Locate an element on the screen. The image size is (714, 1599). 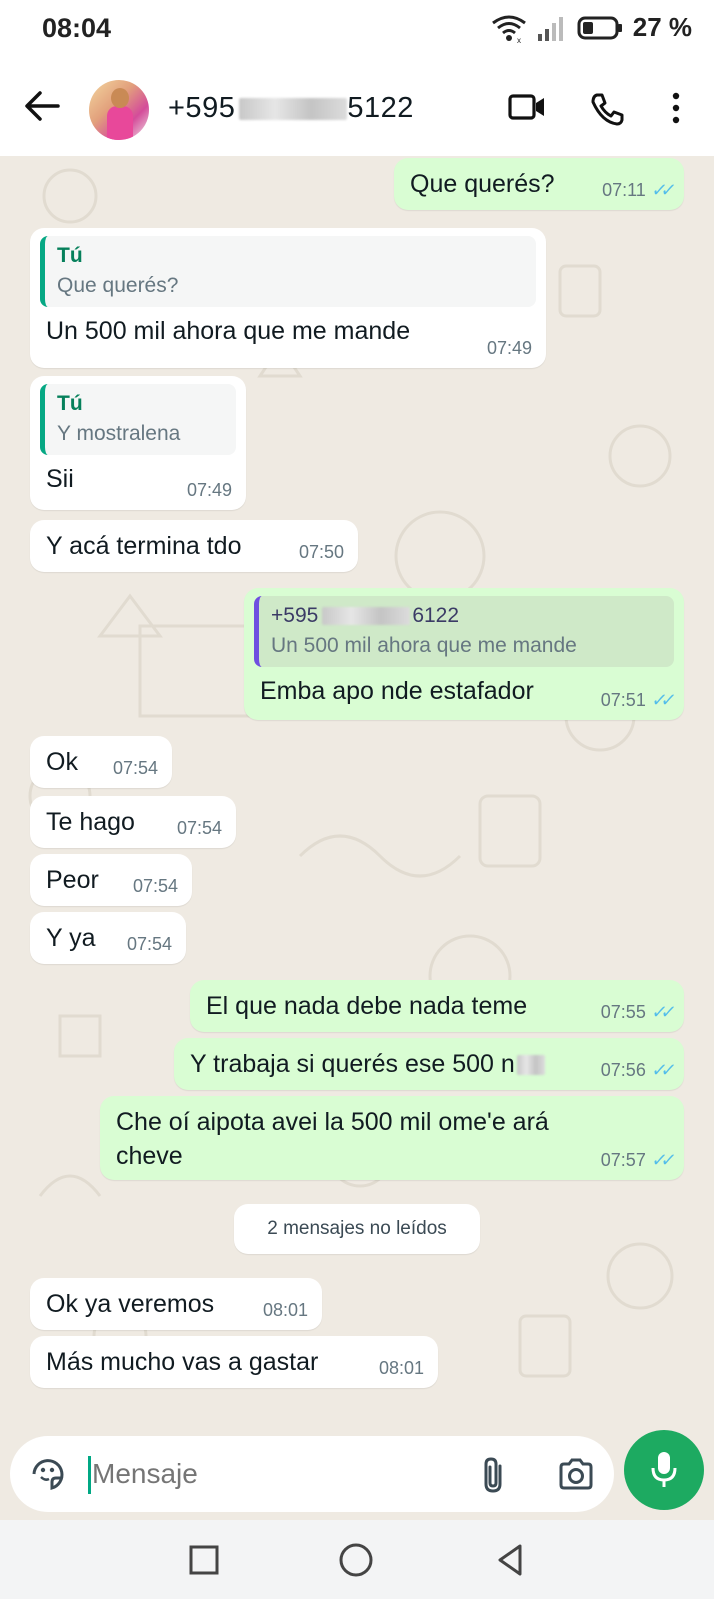
contact-name: +595 5122 is located at coordinates (291, 108).